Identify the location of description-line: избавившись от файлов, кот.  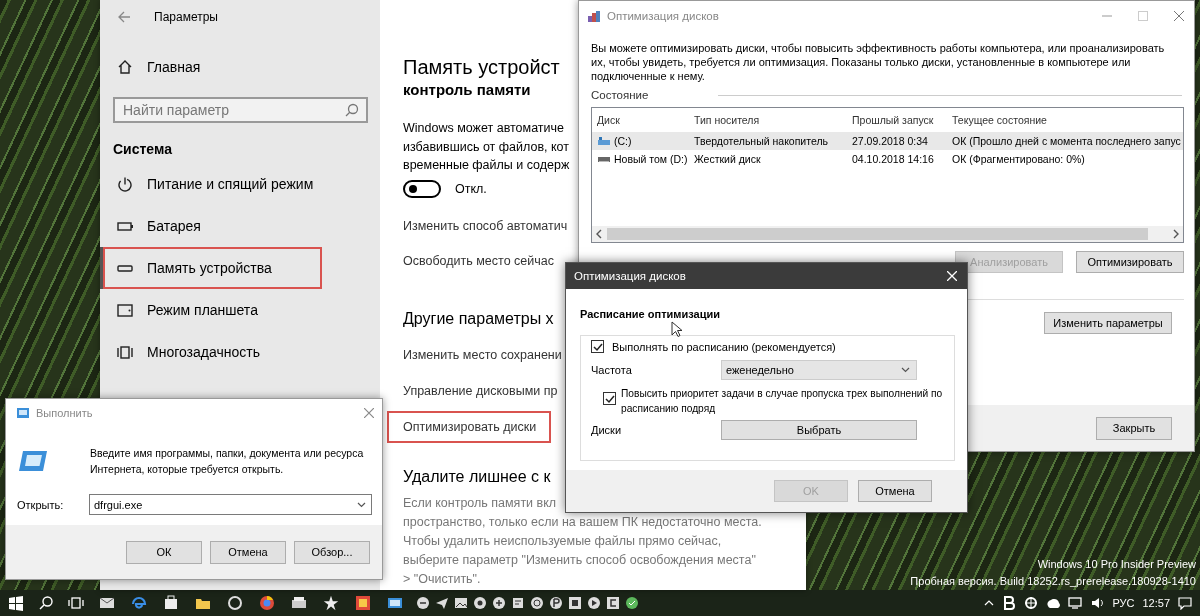
(486, 147).